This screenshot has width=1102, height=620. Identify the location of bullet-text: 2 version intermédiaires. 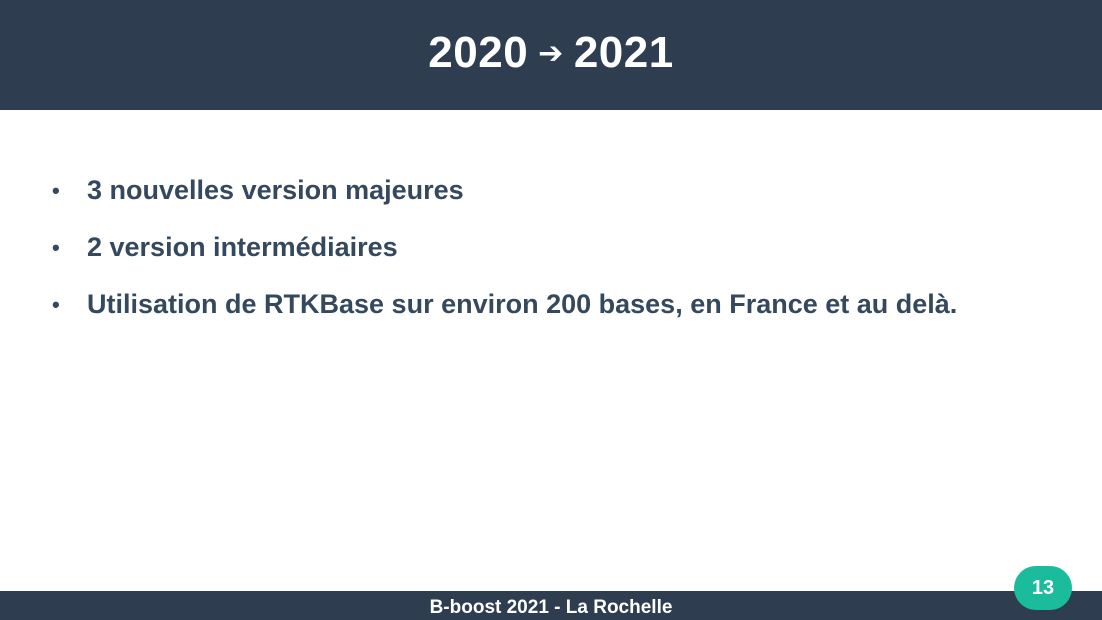
(242, 247).